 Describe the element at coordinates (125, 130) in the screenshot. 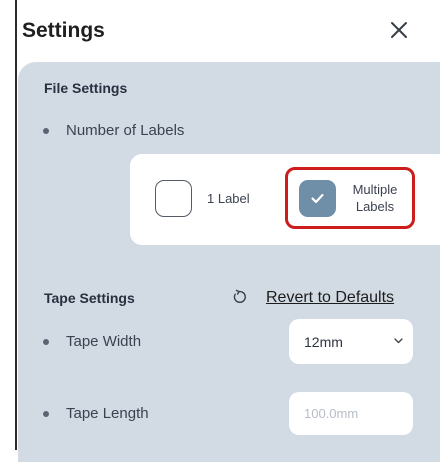

I see `number-of-labels-label: Number of Labels` at that location.